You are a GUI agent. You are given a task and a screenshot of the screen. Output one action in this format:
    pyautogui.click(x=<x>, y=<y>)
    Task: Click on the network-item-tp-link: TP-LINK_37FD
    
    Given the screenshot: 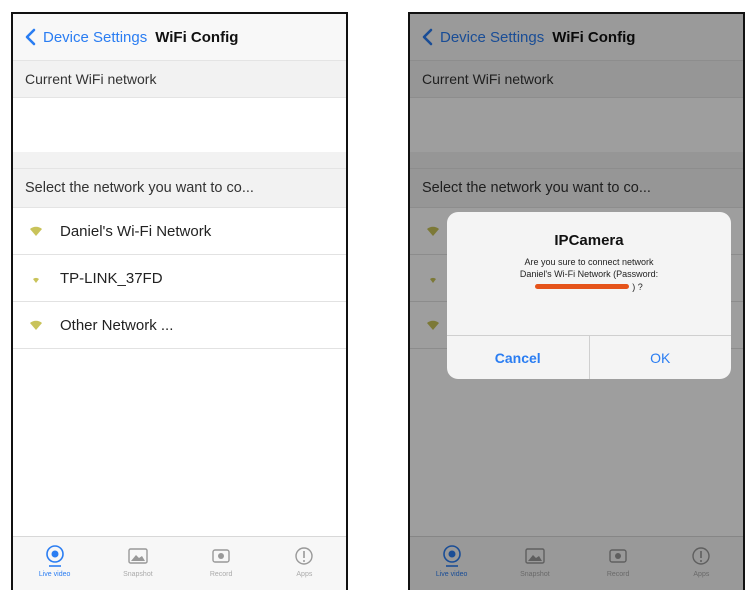 What is the action you would take?
    pyautogui.click(x=179, y=278)
    